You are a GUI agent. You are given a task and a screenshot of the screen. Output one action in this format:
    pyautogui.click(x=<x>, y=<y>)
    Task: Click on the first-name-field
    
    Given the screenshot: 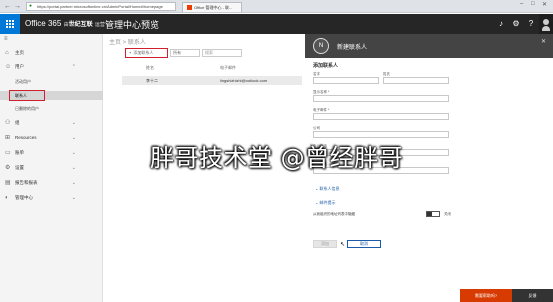 What is the action you would take?
    pyautogui.click(x=346, y=80)
    